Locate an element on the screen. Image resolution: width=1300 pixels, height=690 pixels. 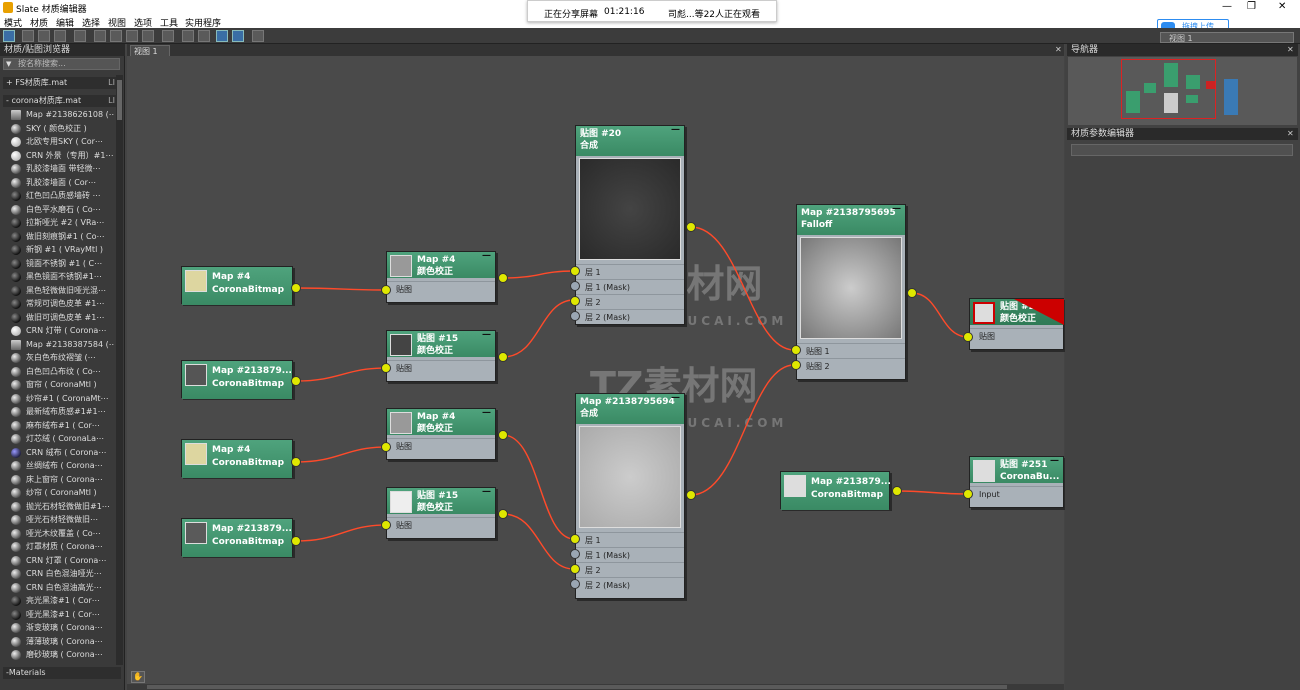
node-header: Map #2138795695 Falloff — is located at coordinates (851, 219).